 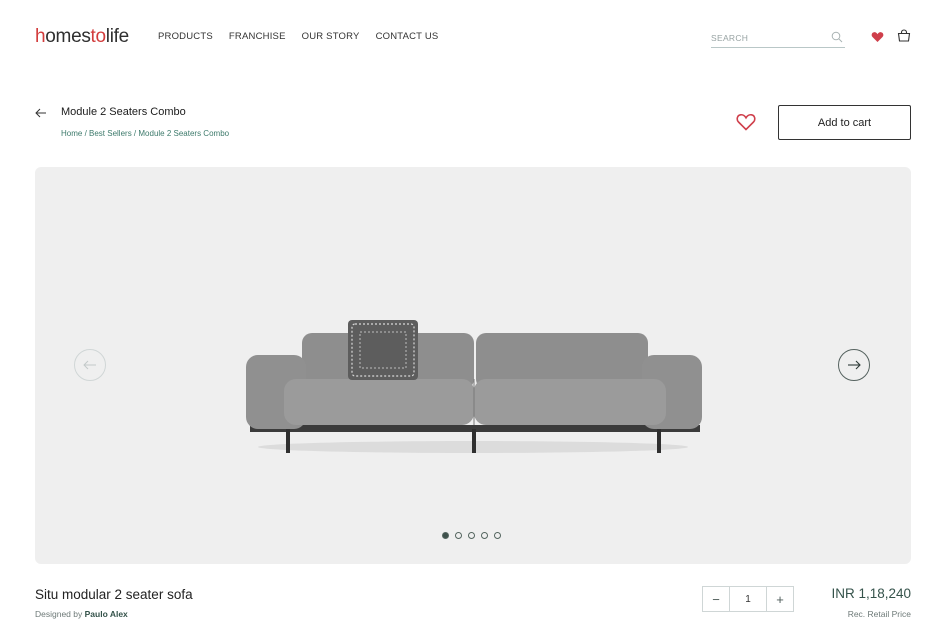 I want to click on carousel-next-button, so click(x=854, y=365).